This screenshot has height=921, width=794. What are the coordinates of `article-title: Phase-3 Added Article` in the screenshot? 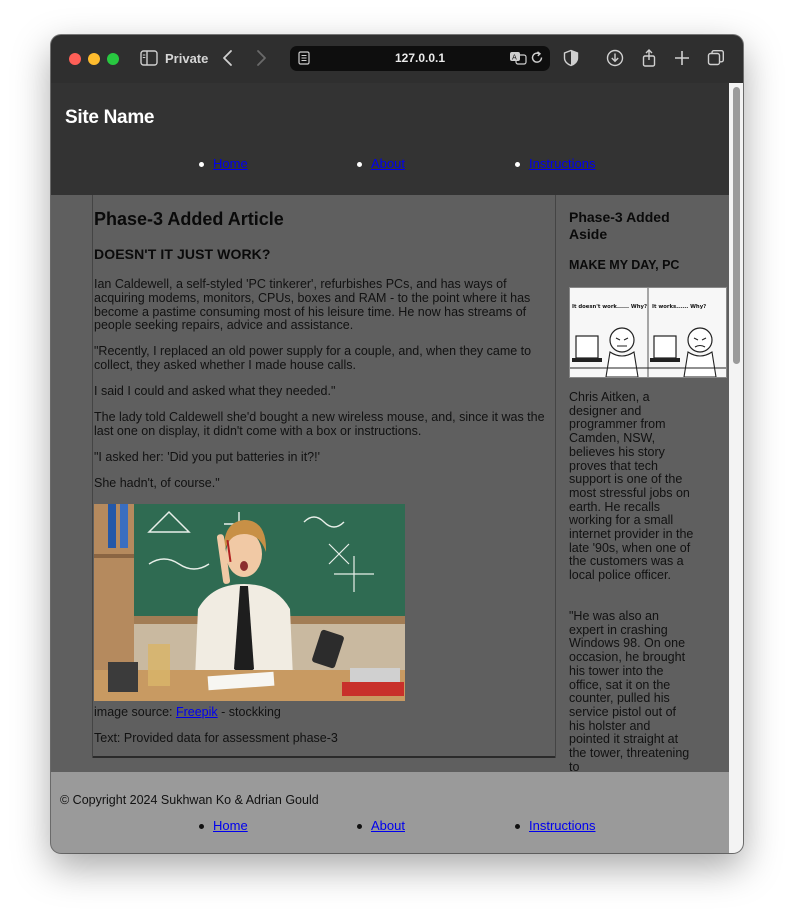 It's located at (189, 219).